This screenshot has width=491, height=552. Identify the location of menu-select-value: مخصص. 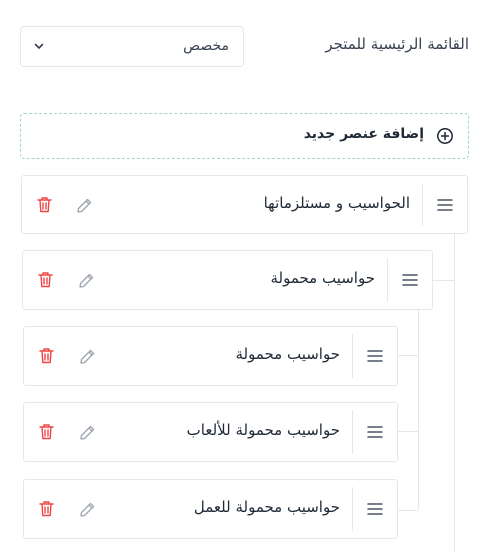
(206, 46).